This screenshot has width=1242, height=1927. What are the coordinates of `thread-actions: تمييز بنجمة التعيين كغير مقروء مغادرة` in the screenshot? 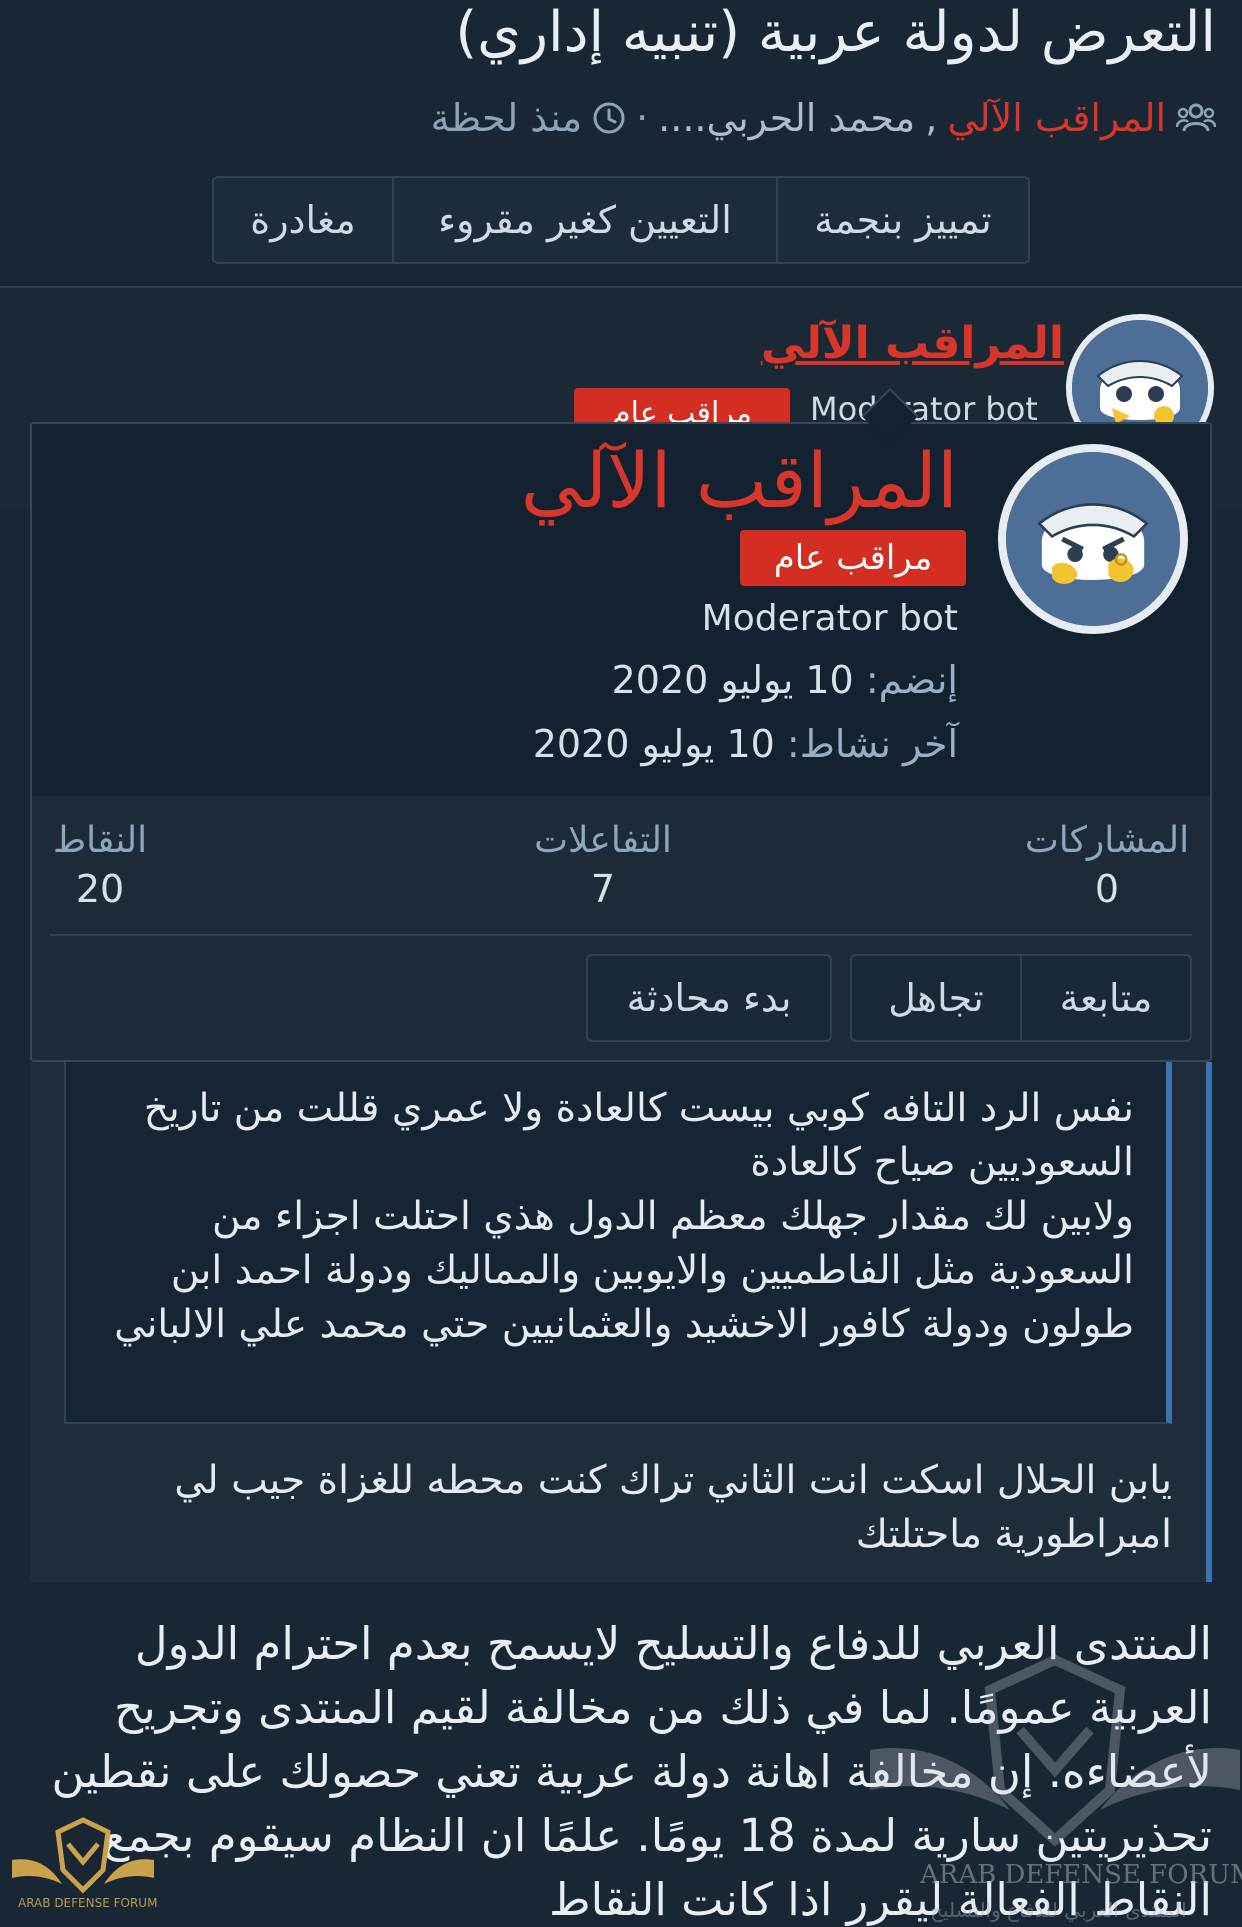 It's located at (621, 220).